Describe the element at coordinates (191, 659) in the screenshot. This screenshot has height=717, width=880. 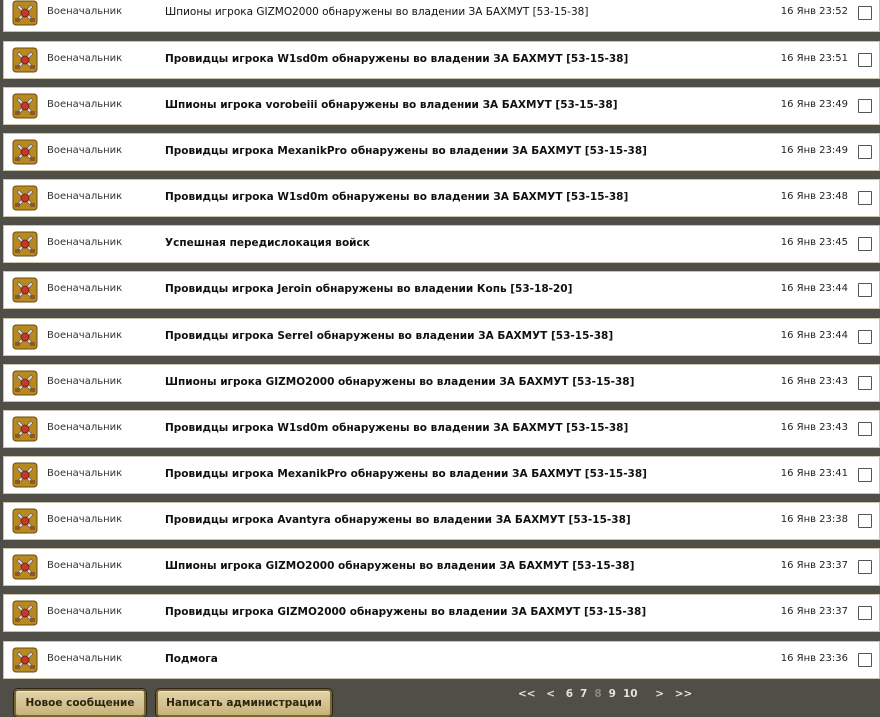
I see `message-subject-link: Подмога` at that location.